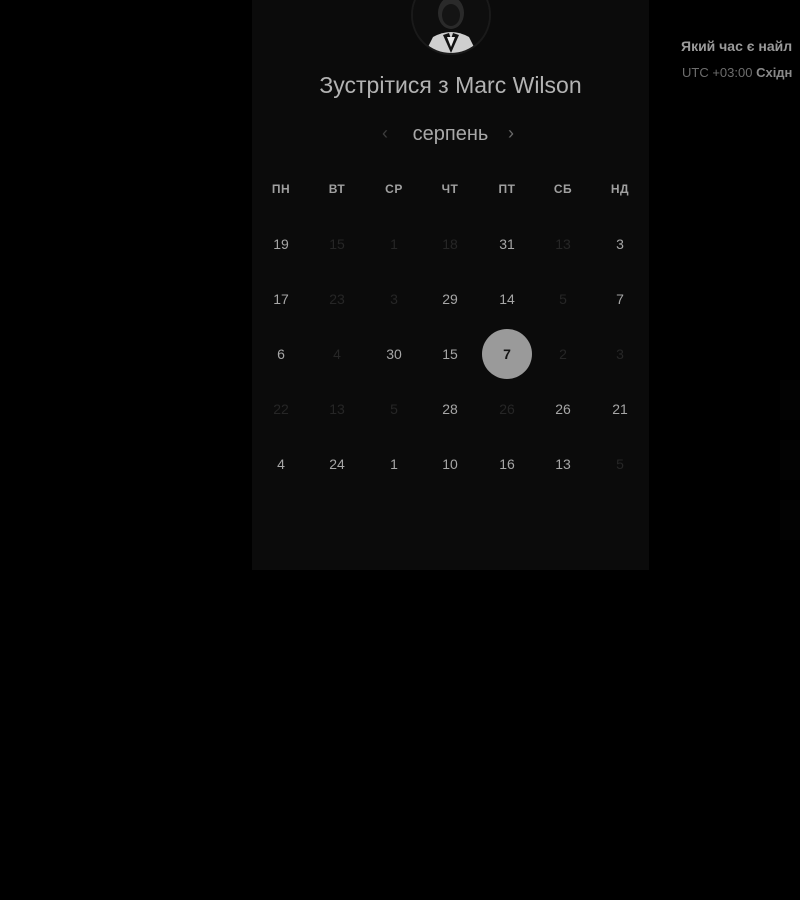 Image resolution: width=800 pixels, height=900 pixels. I want to click on weekday-header: ПН ВТ СР ЧТ ПТ СБ НД, so click(400, 191).